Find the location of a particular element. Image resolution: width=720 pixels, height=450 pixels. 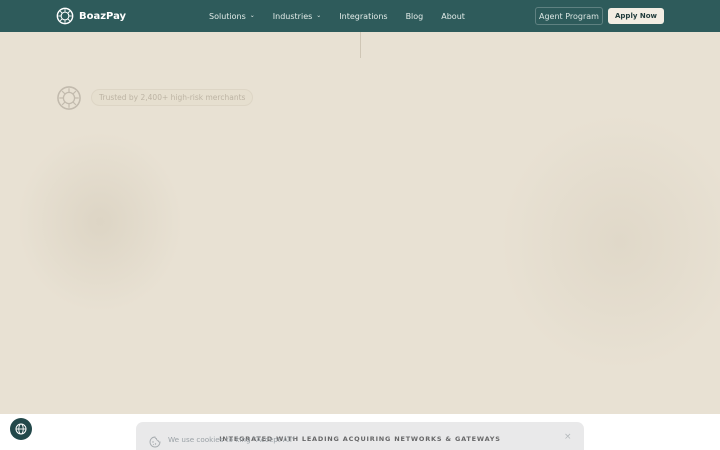

nav-label: About is located at coordinates (453, 16).